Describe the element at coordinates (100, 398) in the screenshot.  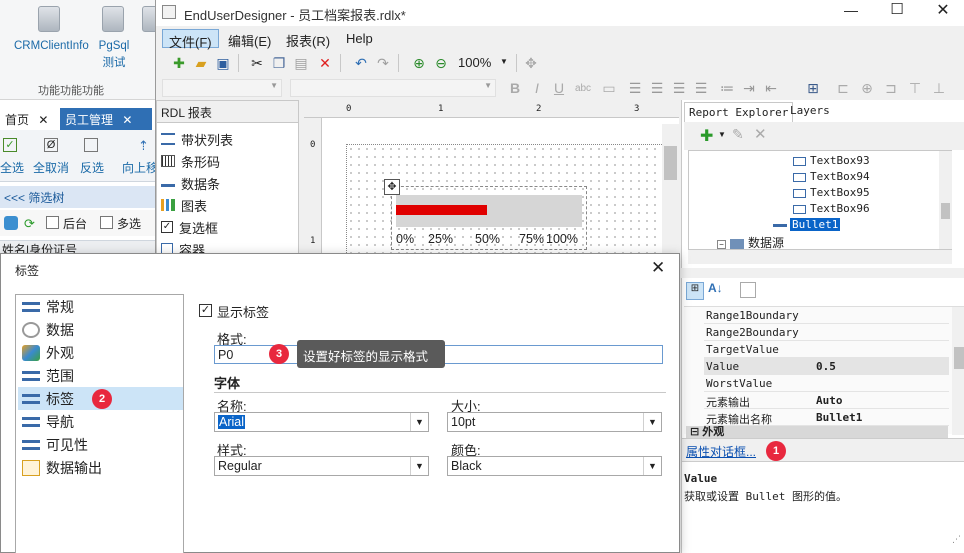
I see `nav-labels: 标签 2` at that location.